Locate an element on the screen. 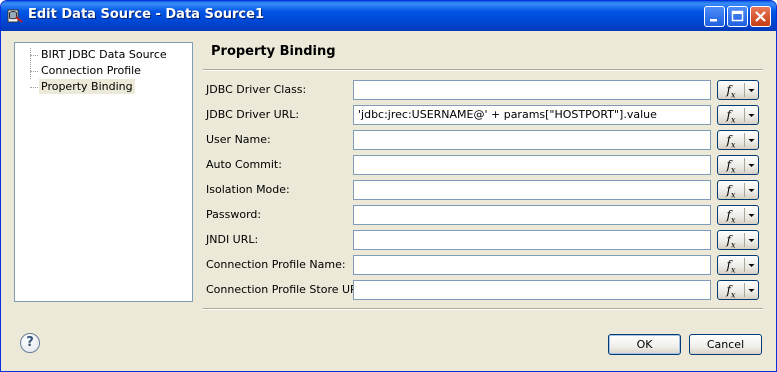 The height and width of the screenshot is (372, 777). isolation-mode-input is located at coordinates (532, 190).